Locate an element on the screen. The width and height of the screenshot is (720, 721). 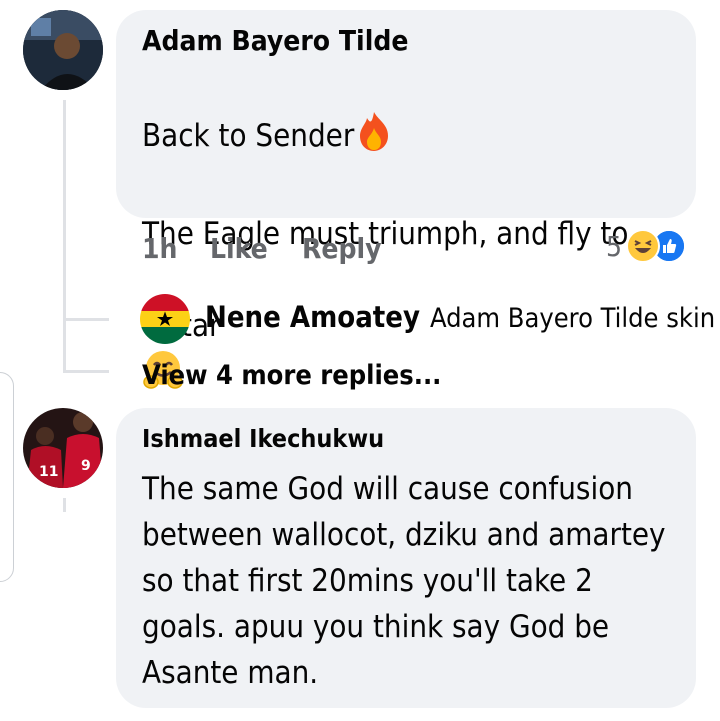
thread-line-more-branch is located at coordinates (86, 371).